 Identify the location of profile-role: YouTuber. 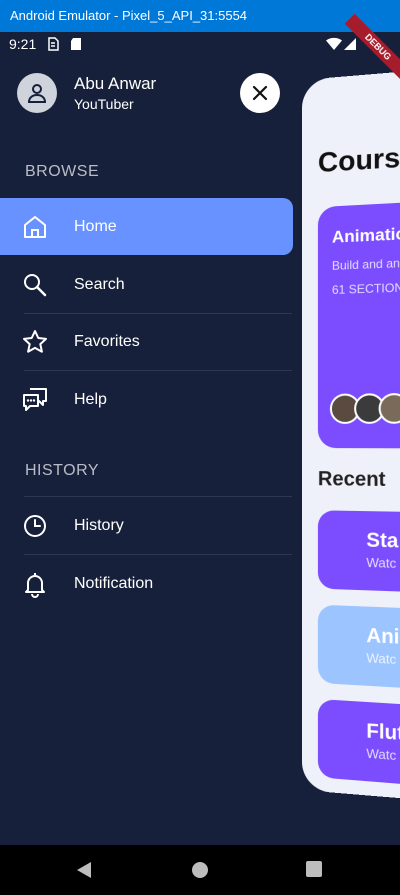
(104, 104).